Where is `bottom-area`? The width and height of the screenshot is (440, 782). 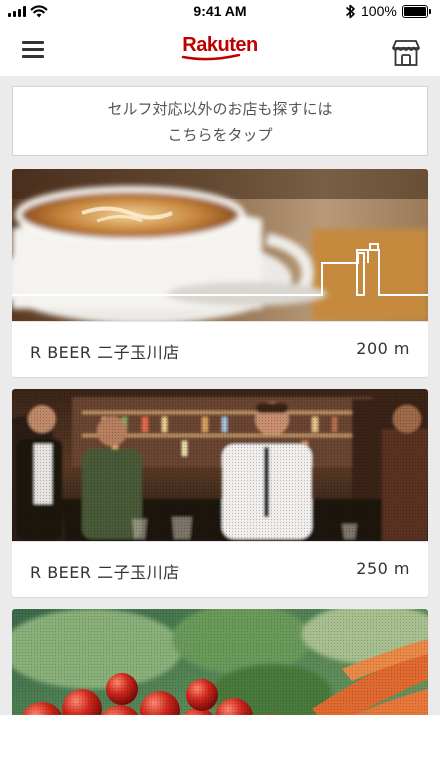 bottom-area is located at coordinates (220, 748).